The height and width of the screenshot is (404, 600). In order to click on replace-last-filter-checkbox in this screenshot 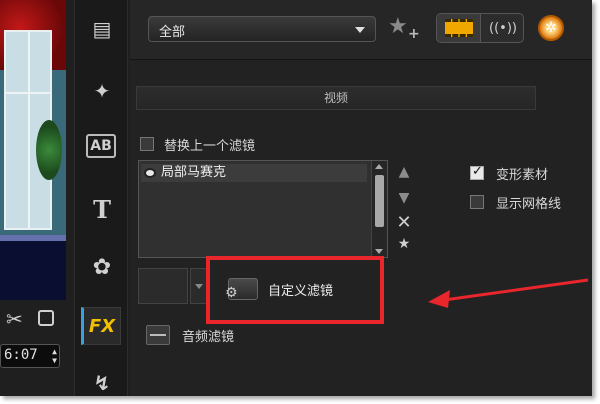, I will do `click(147, 144)`.